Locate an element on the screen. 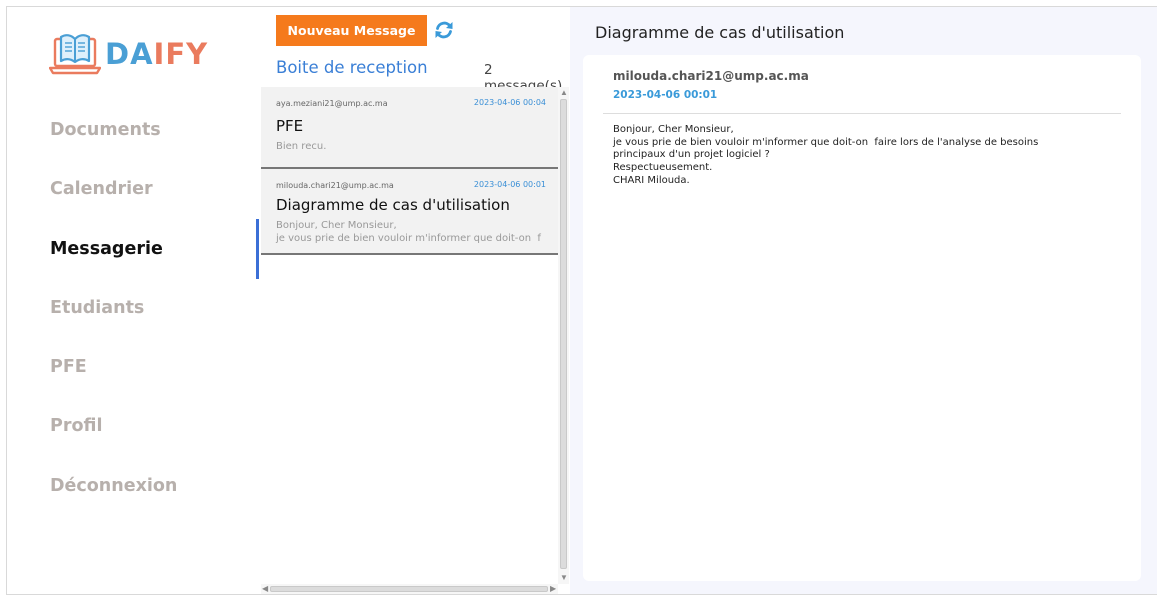  horizontal-scrollbar: ◀ ▶ is located at coordinates (409, 589).